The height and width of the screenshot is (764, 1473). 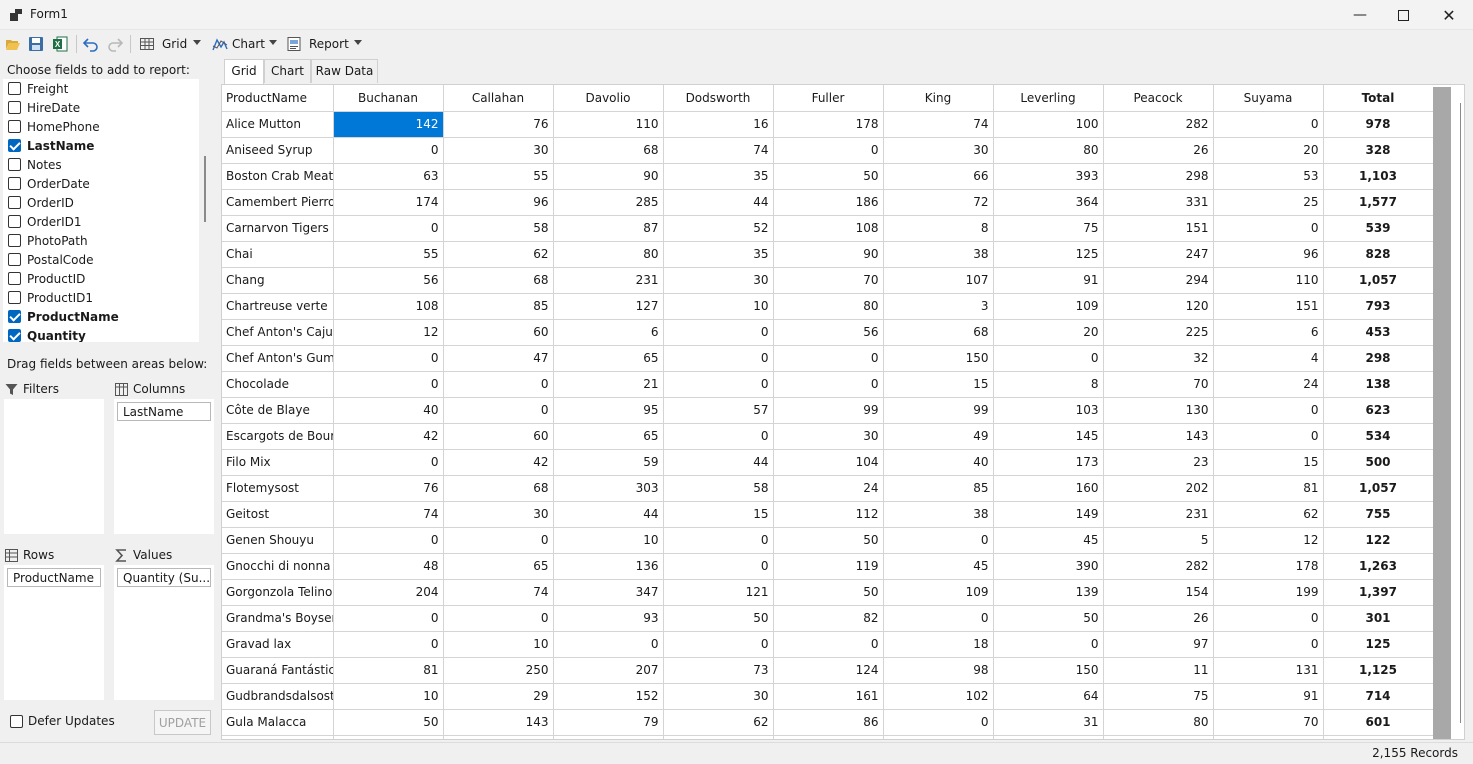 What do you see at coordinates (1158, 618) in the screenshot?
I see `value-cell: 26` at bounding box center [1158, 618].